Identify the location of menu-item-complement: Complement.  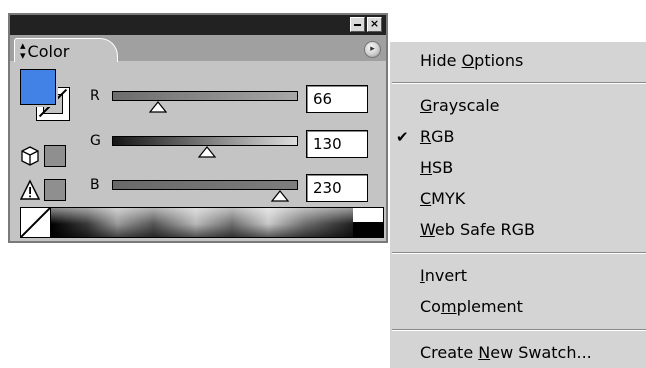
(518, 307).